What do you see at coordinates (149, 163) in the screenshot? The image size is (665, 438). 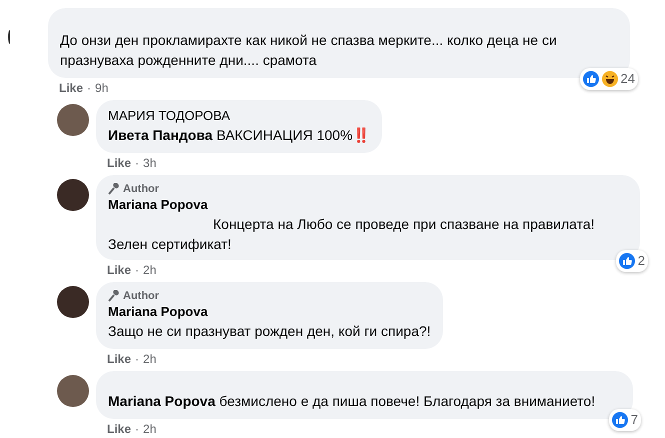 I see `comment-time: 3h` at bounding box center [149, 163].